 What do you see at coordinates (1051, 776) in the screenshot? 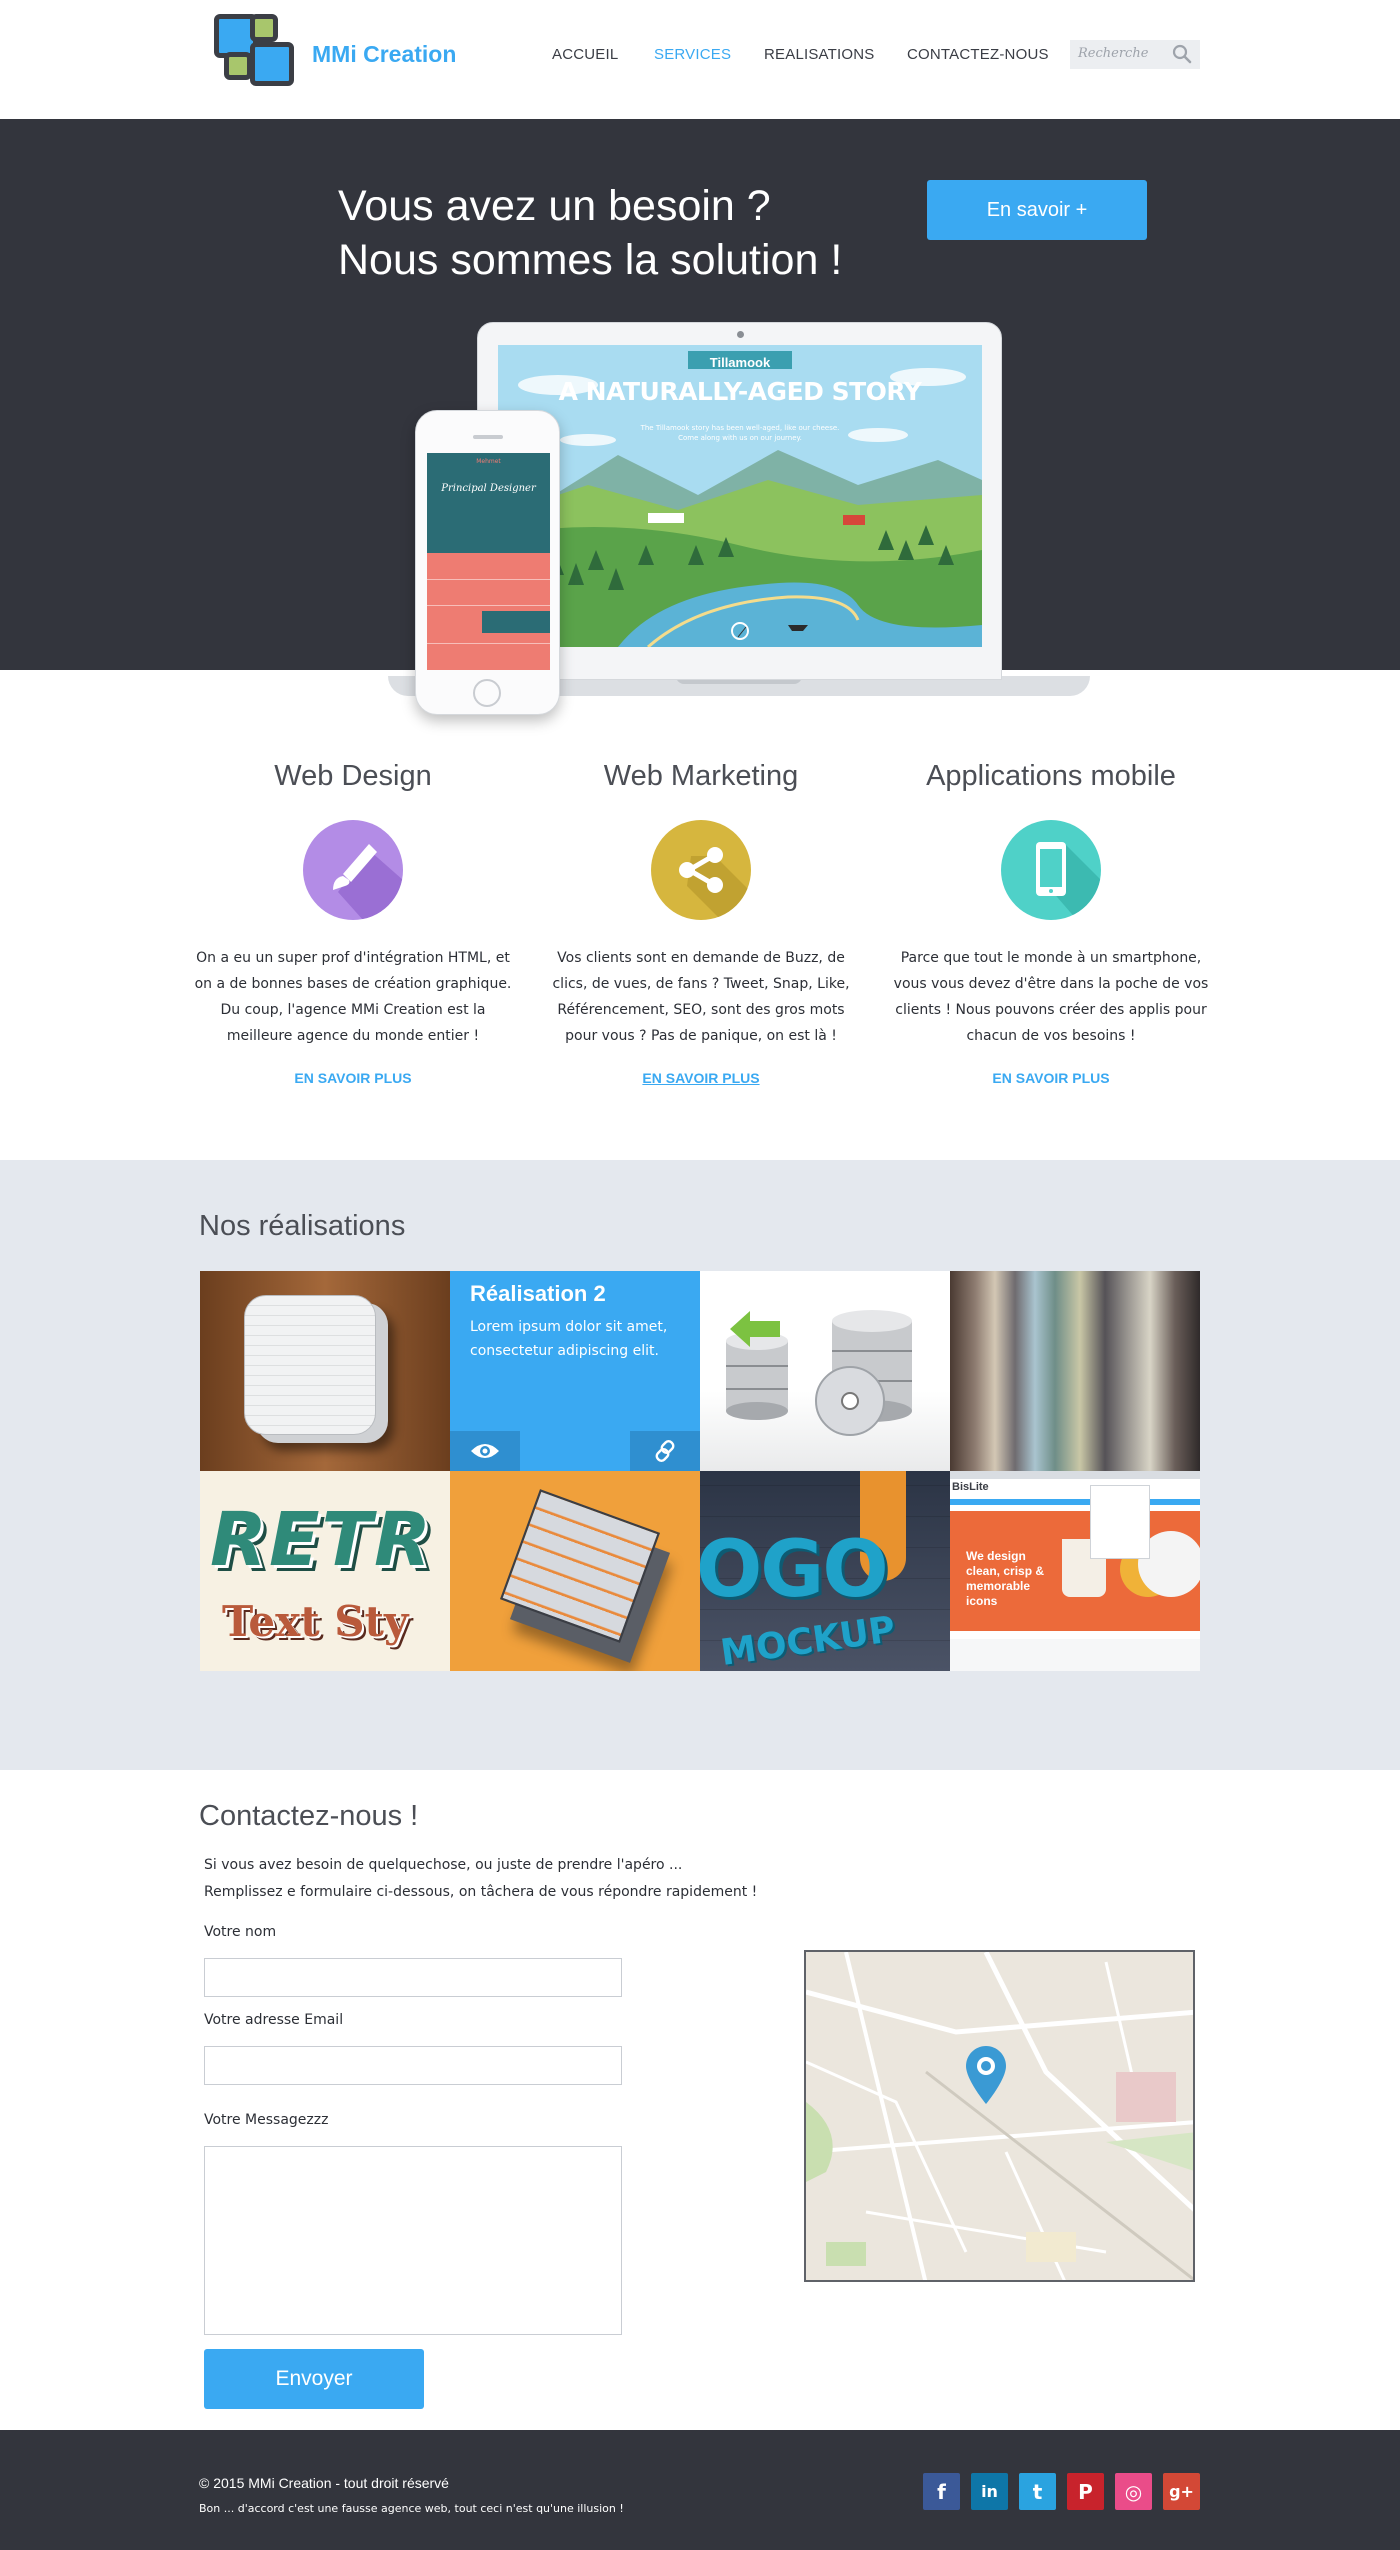
I see `service-title: Applications mobile` at bounding box center [1051, 776].